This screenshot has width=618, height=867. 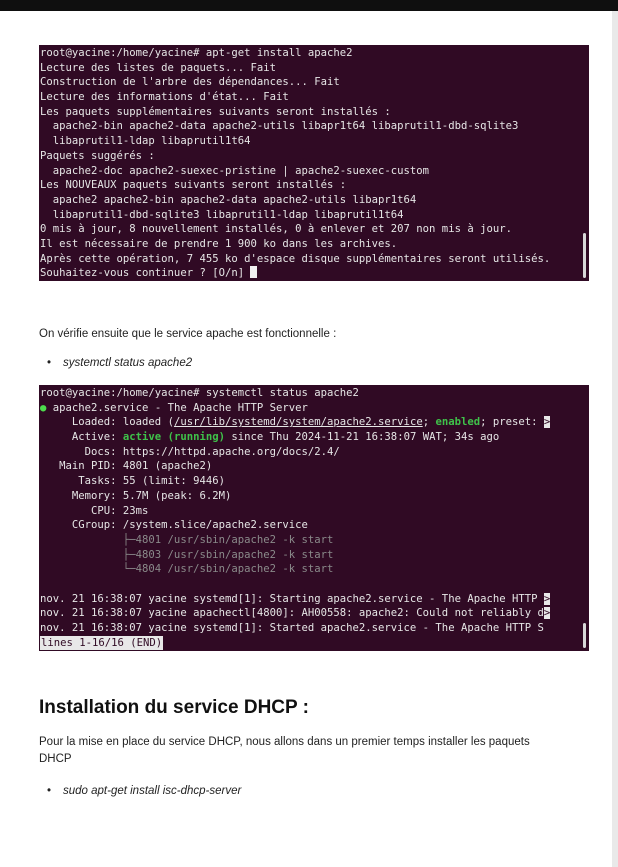 I want to click on bullet-command: systemctl status apache2, so click(x=128, y=363).